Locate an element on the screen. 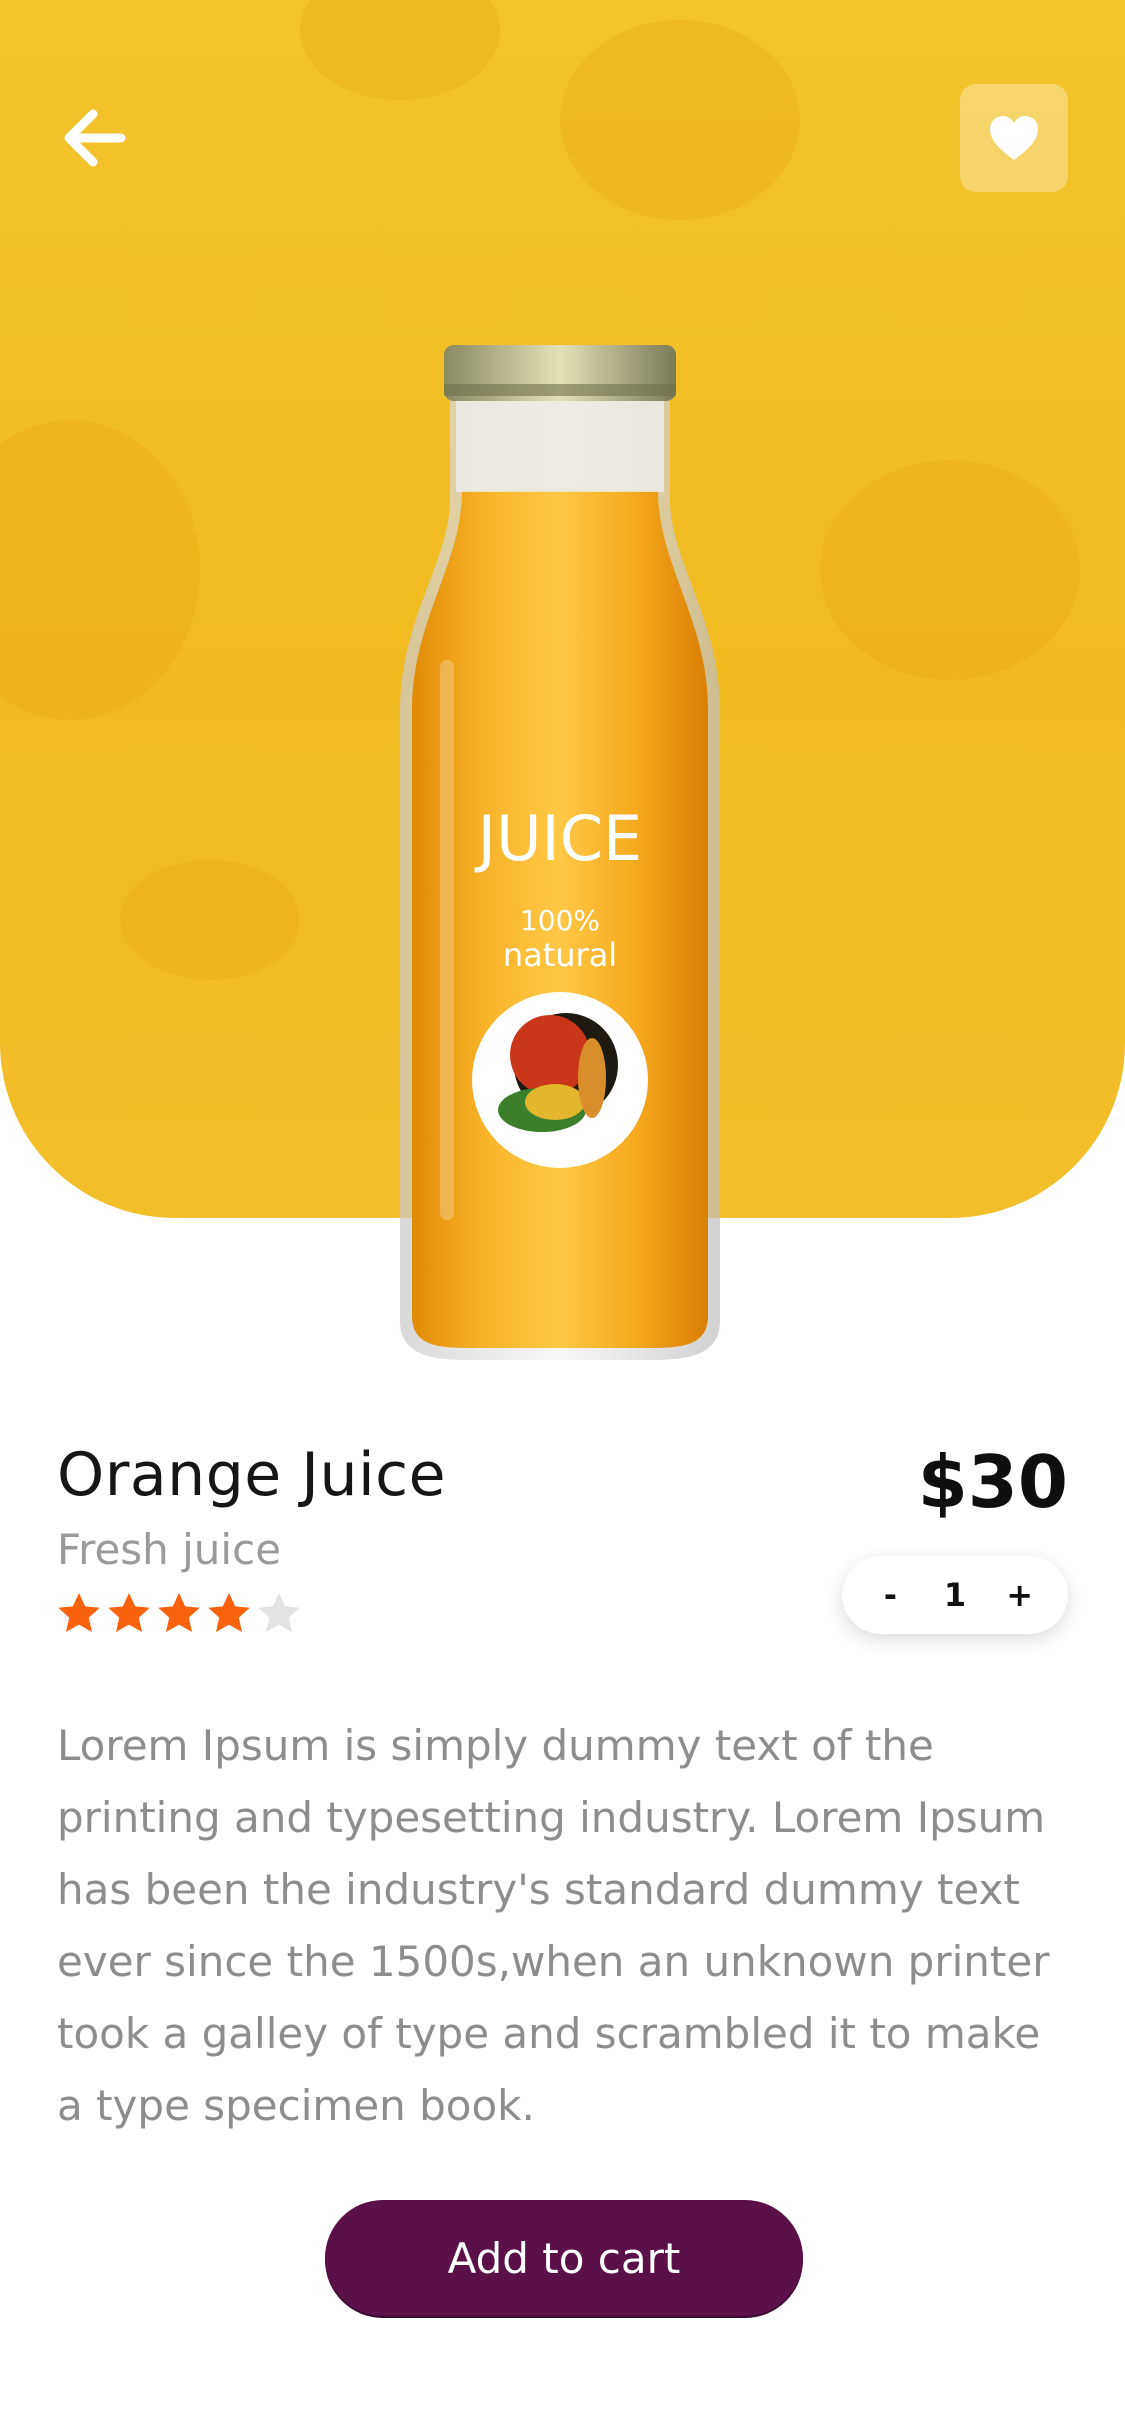 The image size is (1125, 2436). favorite-button is located at coordinates (1014, 138).